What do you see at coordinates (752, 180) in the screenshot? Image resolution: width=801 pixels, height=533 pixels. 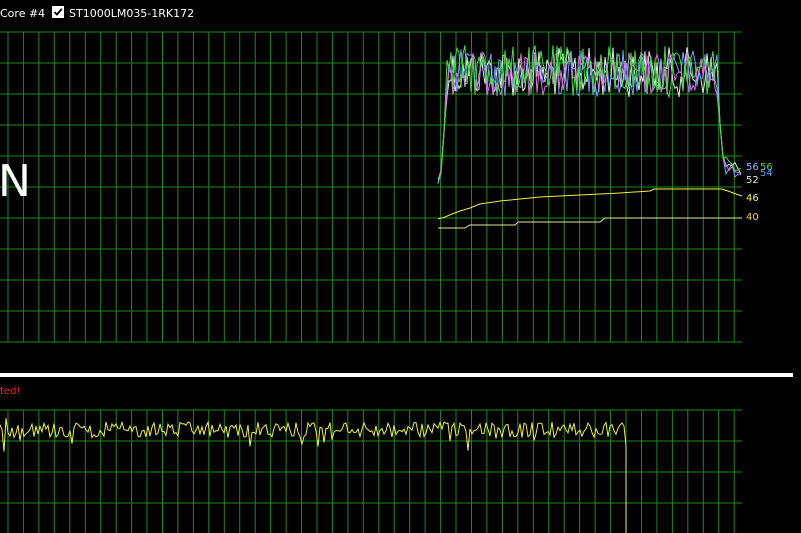 I see `series-value-label: 52` at bounding box center [752, 180].